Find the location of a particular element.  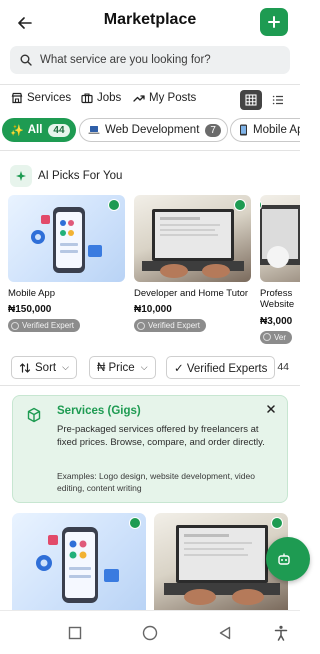

chip-all: ✨ All 44 is located at coordinates (39, 130).